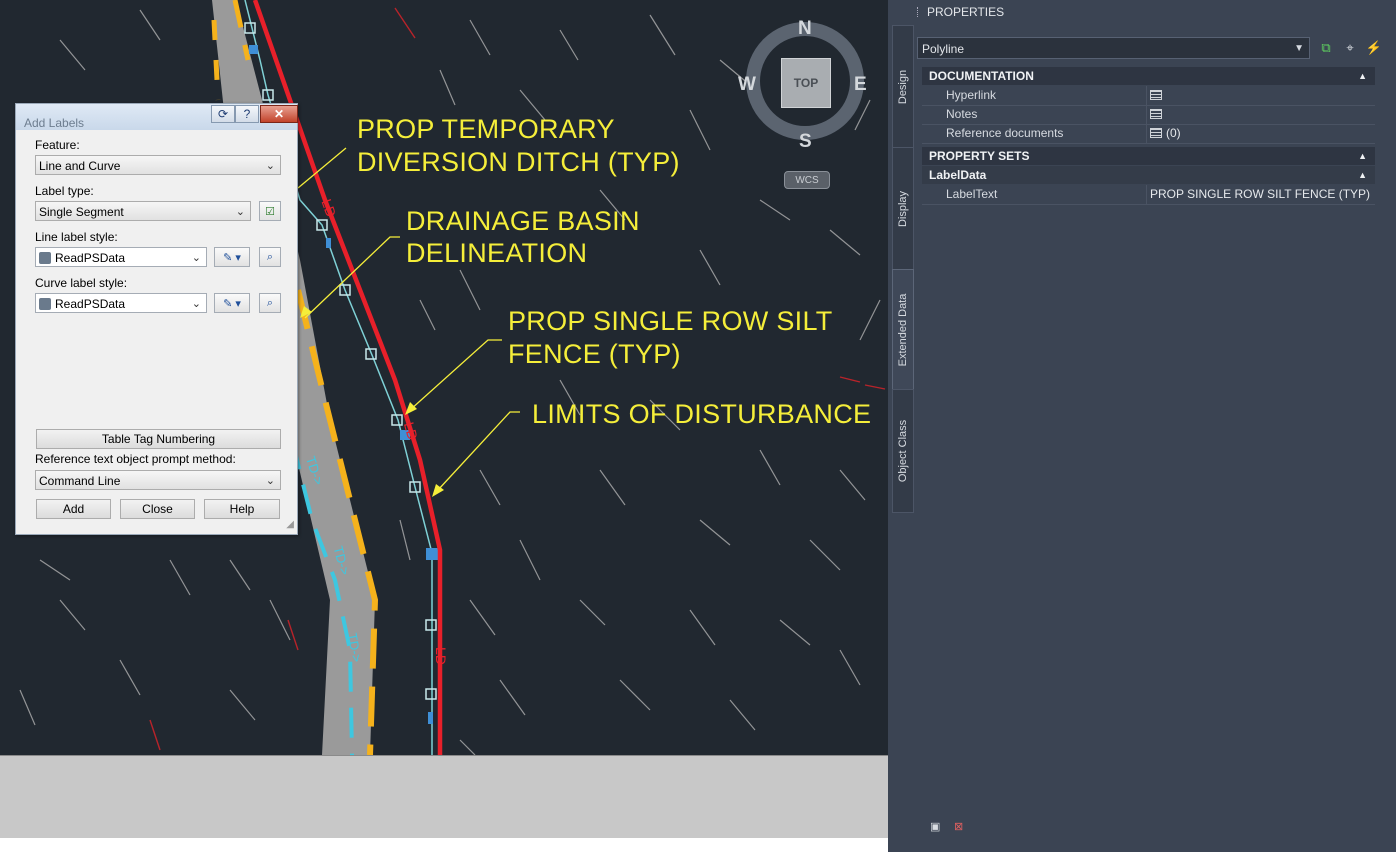  What do you see at coordinates (279, 114) in the screenshot?
I see `dialog-close-button: ✕` at bounding box center [279, 114].